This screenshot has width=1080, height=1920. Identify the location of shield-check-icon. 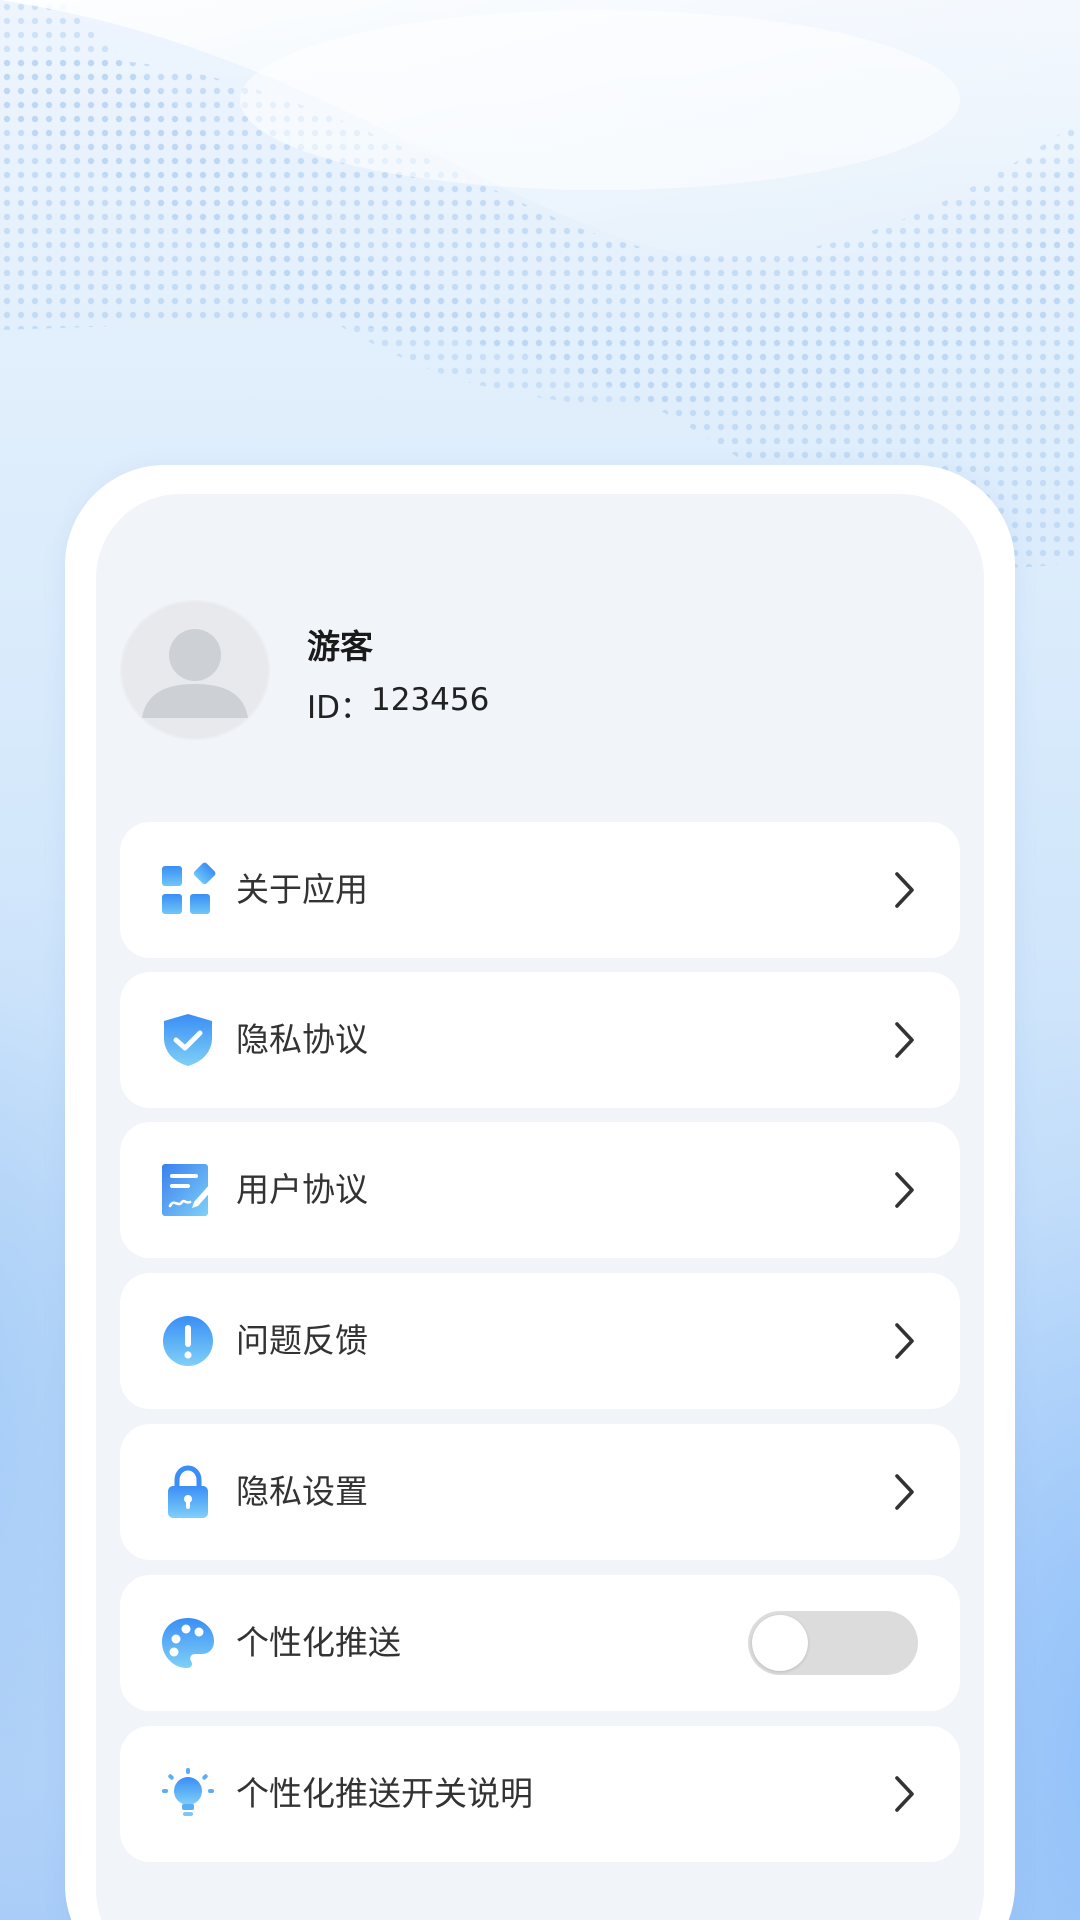
(188, 1040).